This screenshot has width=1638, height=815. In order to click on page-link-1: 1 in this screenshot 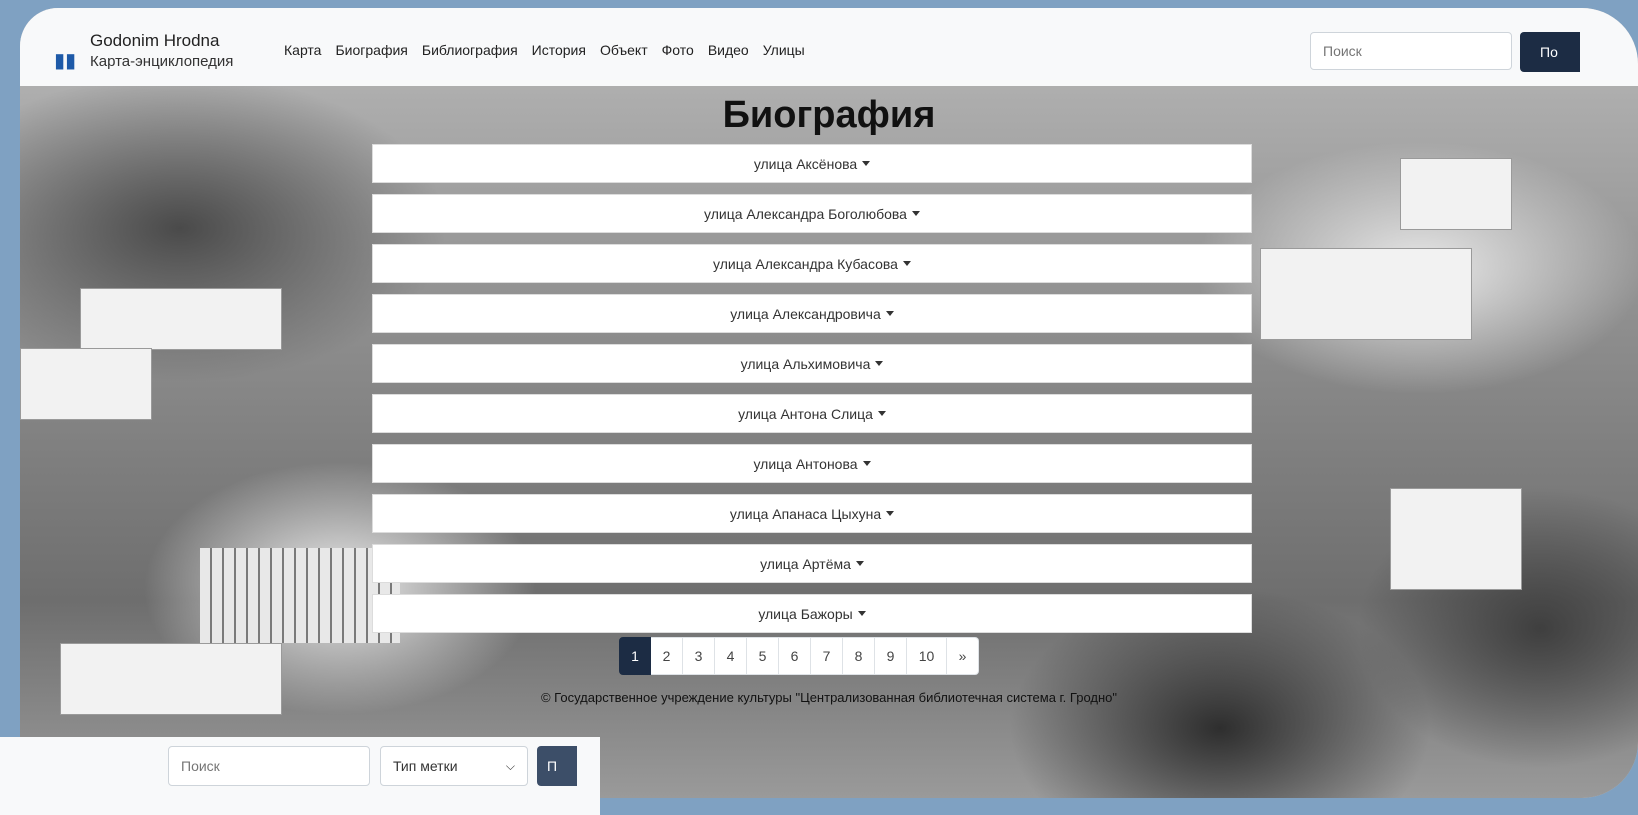, I will do `click(635, 656)`.